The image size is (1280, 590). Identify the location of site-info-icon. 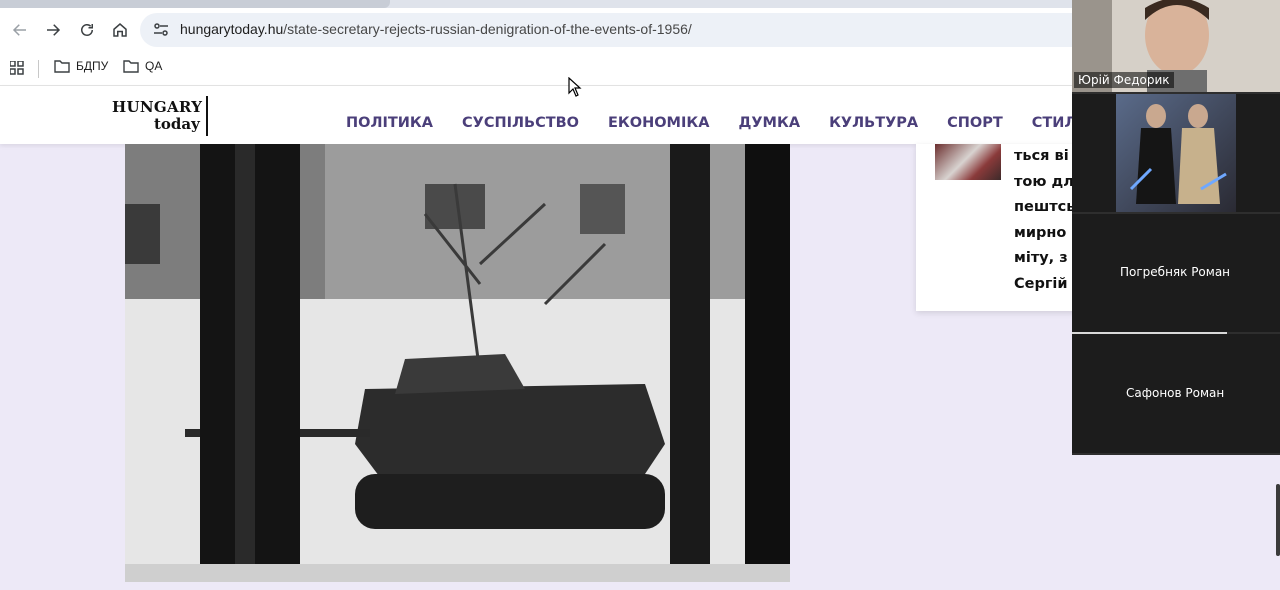
(161, 30).